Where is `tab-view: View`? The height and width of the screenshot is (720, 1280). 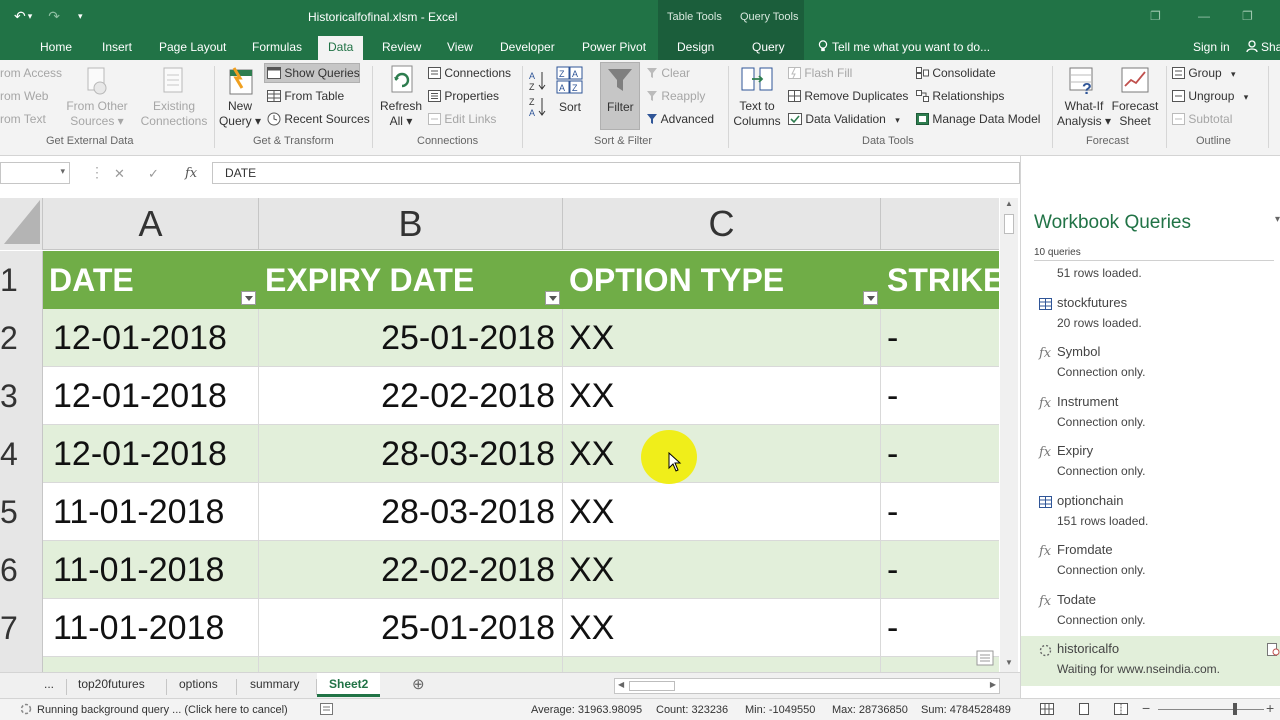 tab-view: View is located at coordinates (460, 47).